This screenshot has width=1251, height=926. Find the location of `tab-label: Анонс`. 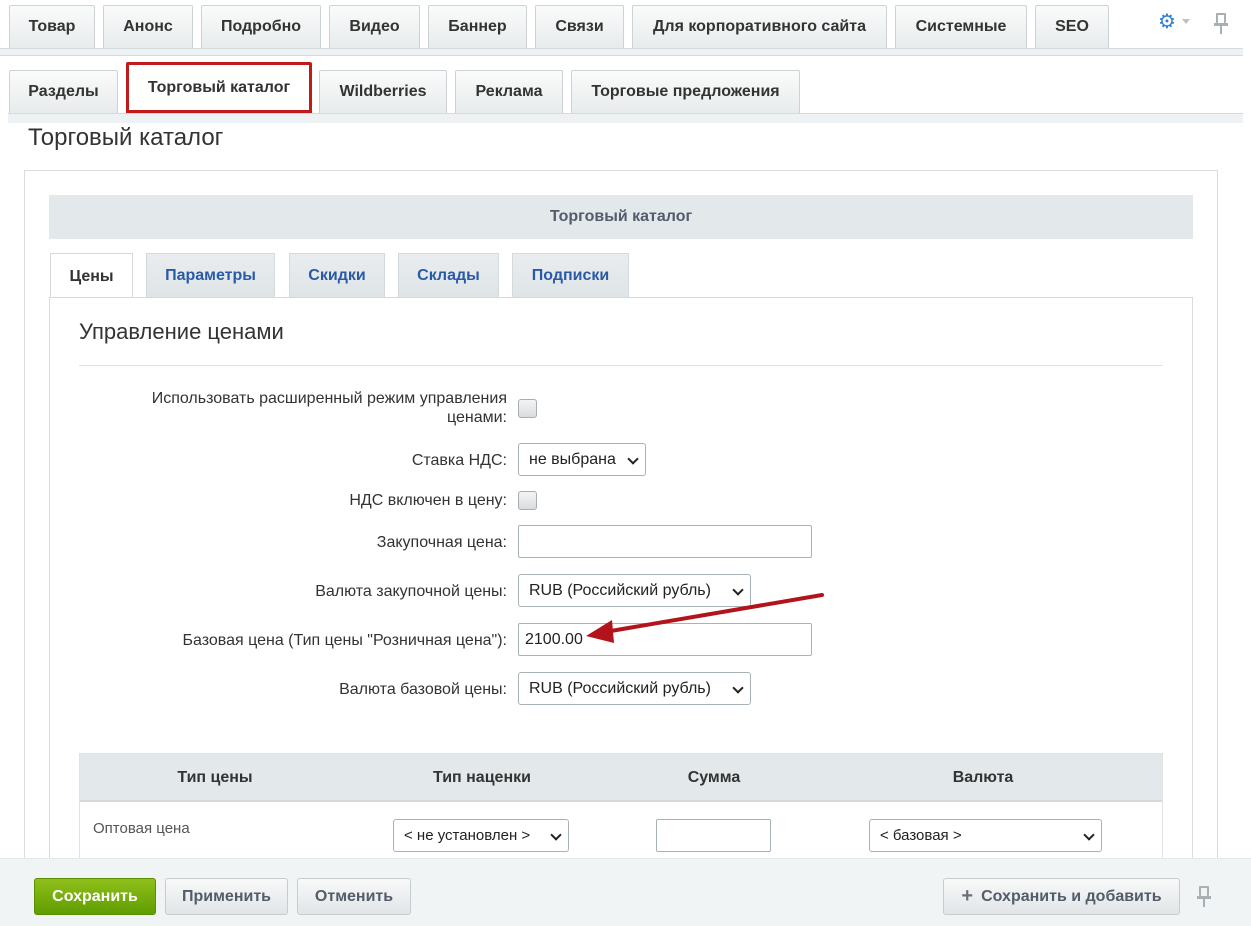

tab-label: Анонс is located at coordinates (148, 26).